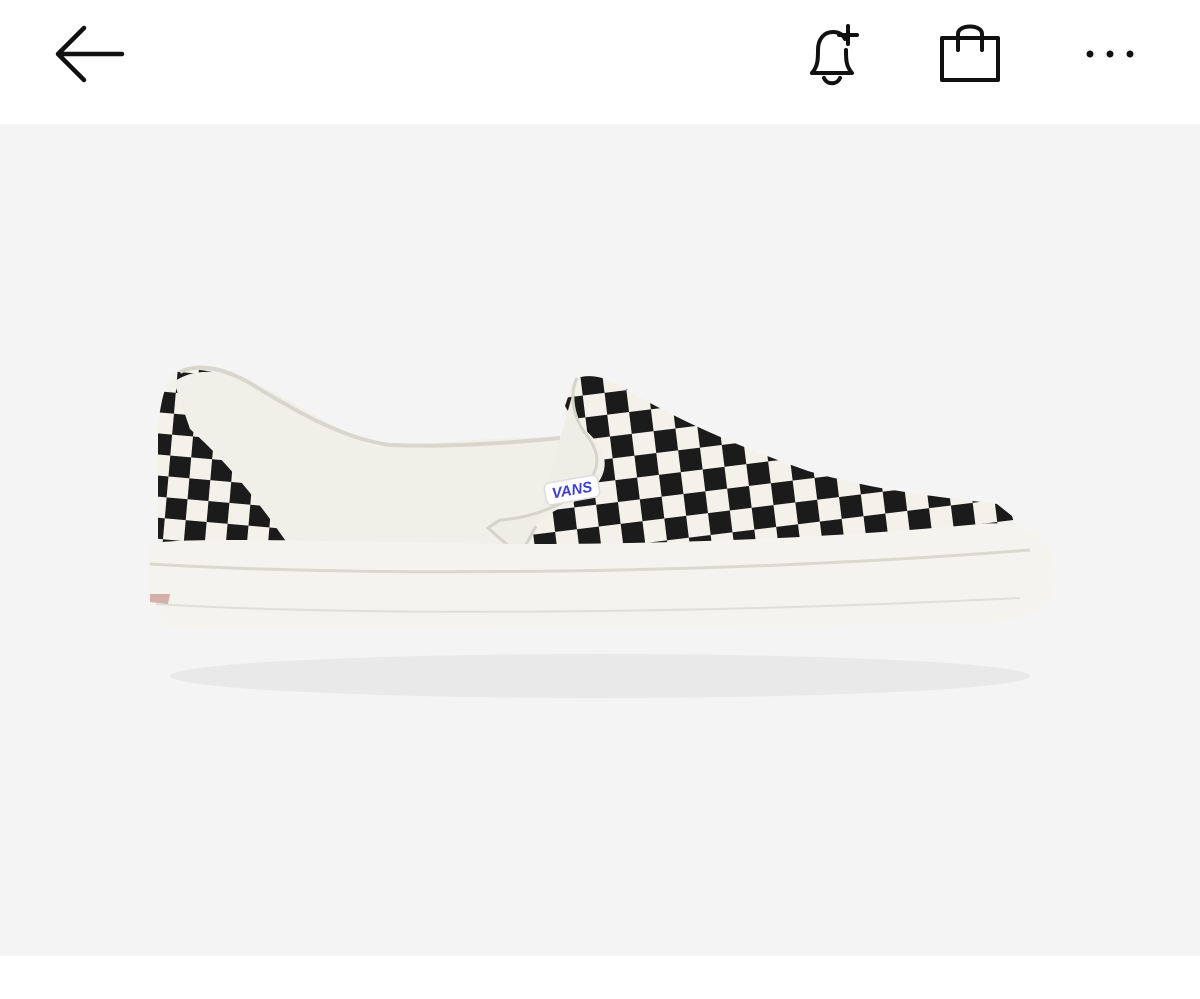 This screenshot has width=1200, height=999. I want to click on shopping-bag-button, so click(970, 54).